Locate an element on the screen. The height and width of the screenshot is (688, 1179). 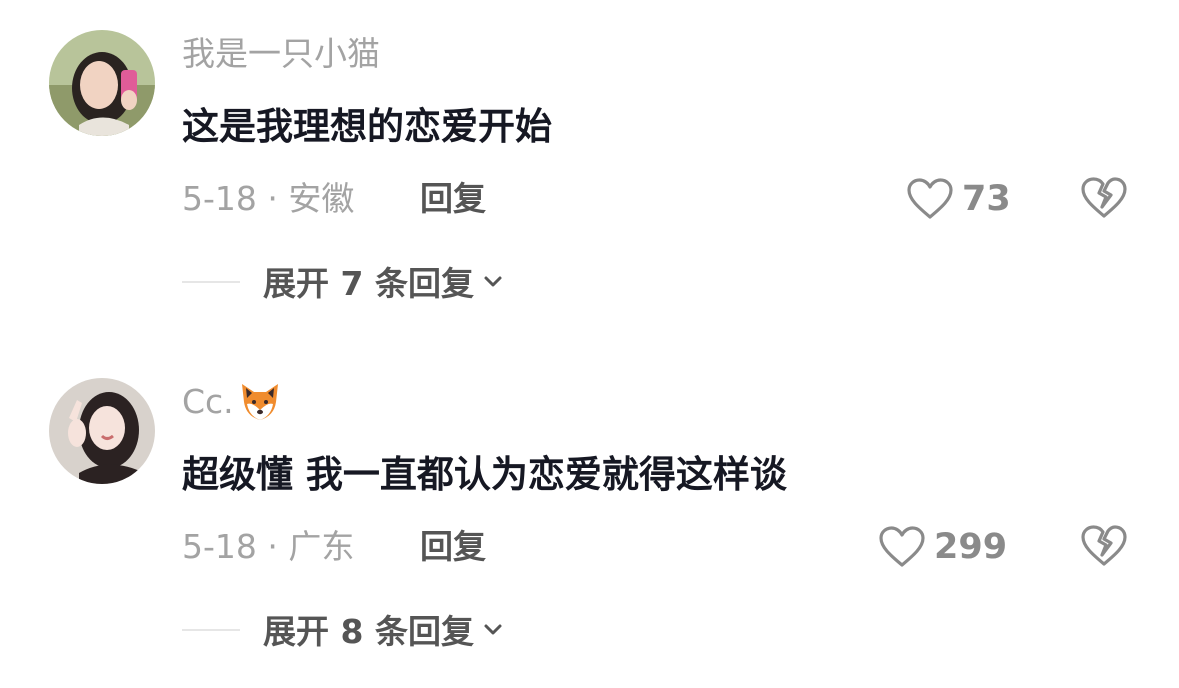
username-text: Cc. is located at coordinates (208, 402).